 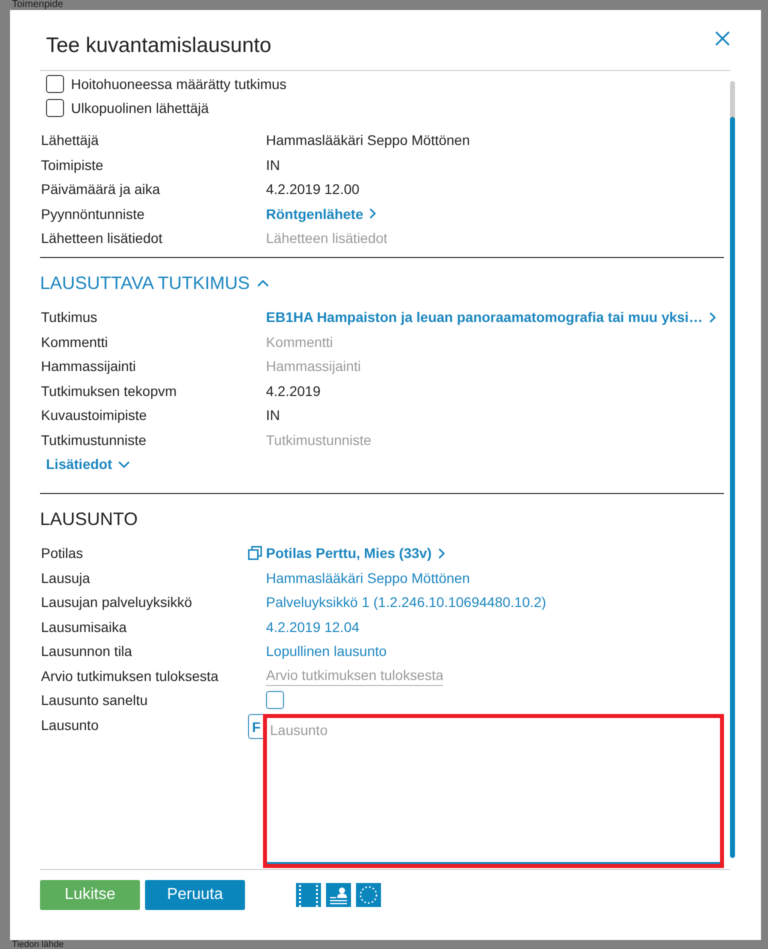 What do you see at coordinates (74, 342) in the screenshot?
I see `field-label: Kommentti` at bounding box center [74, 342].